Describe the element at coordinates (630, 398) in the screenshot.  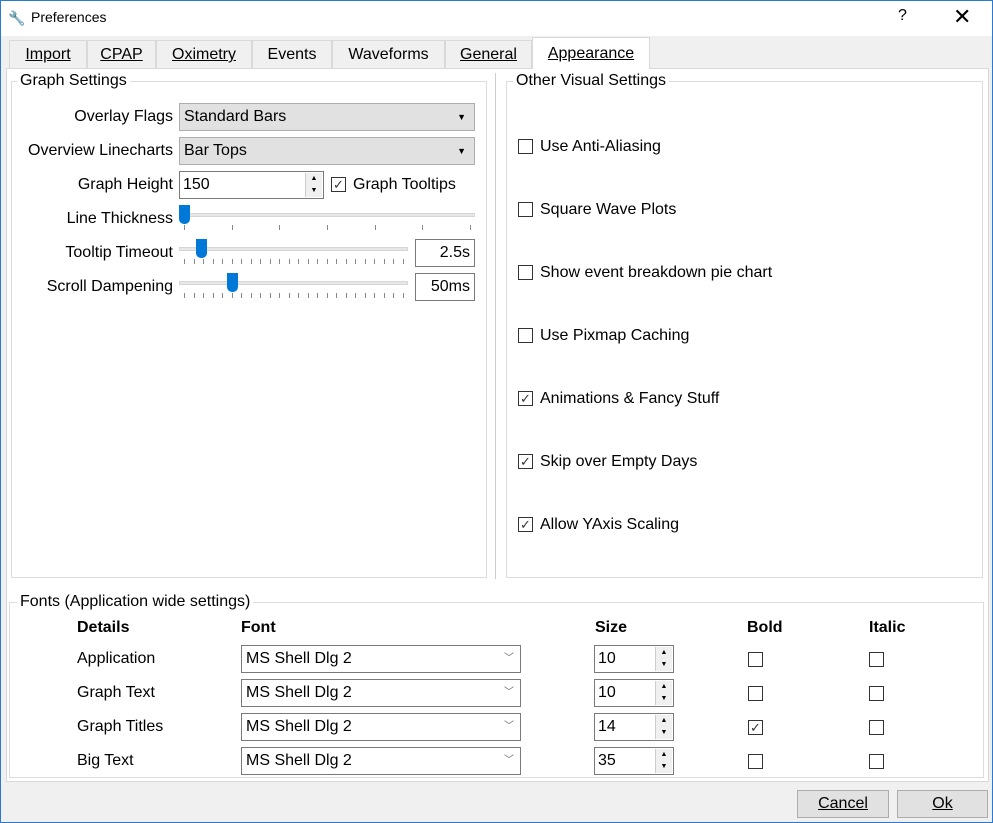
I see `other-visual-label: Animations & Fancy Stuff` at that location.